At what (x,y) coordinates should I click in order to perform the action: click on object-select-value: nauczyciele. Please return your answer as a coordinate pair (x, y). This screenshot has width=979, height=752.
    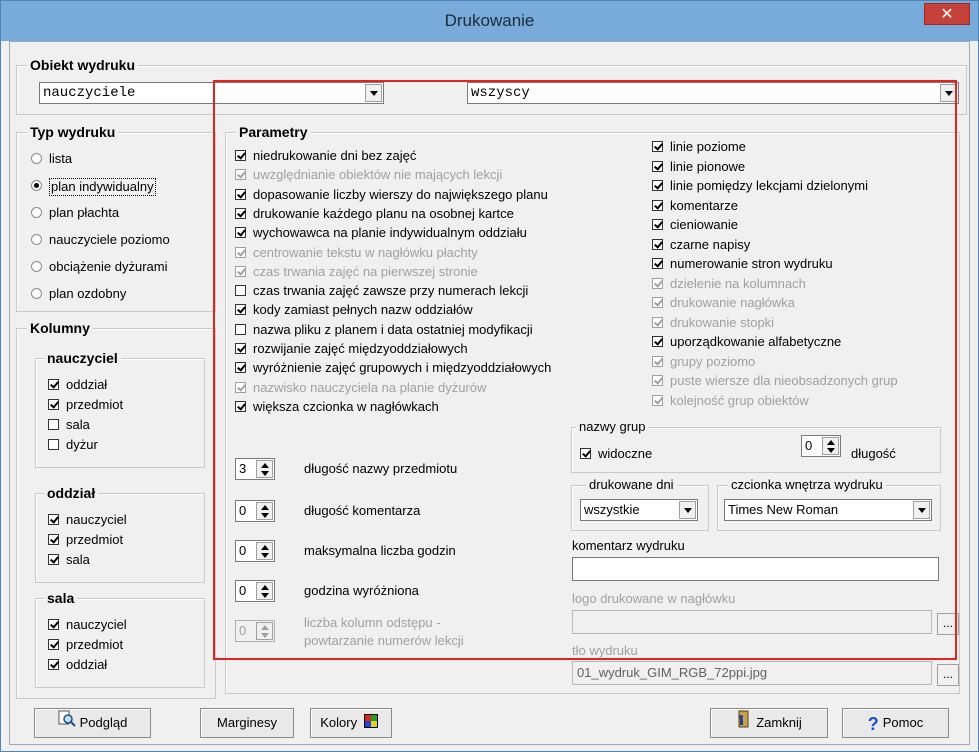
    Looking at the image, I should click on (89, 93).